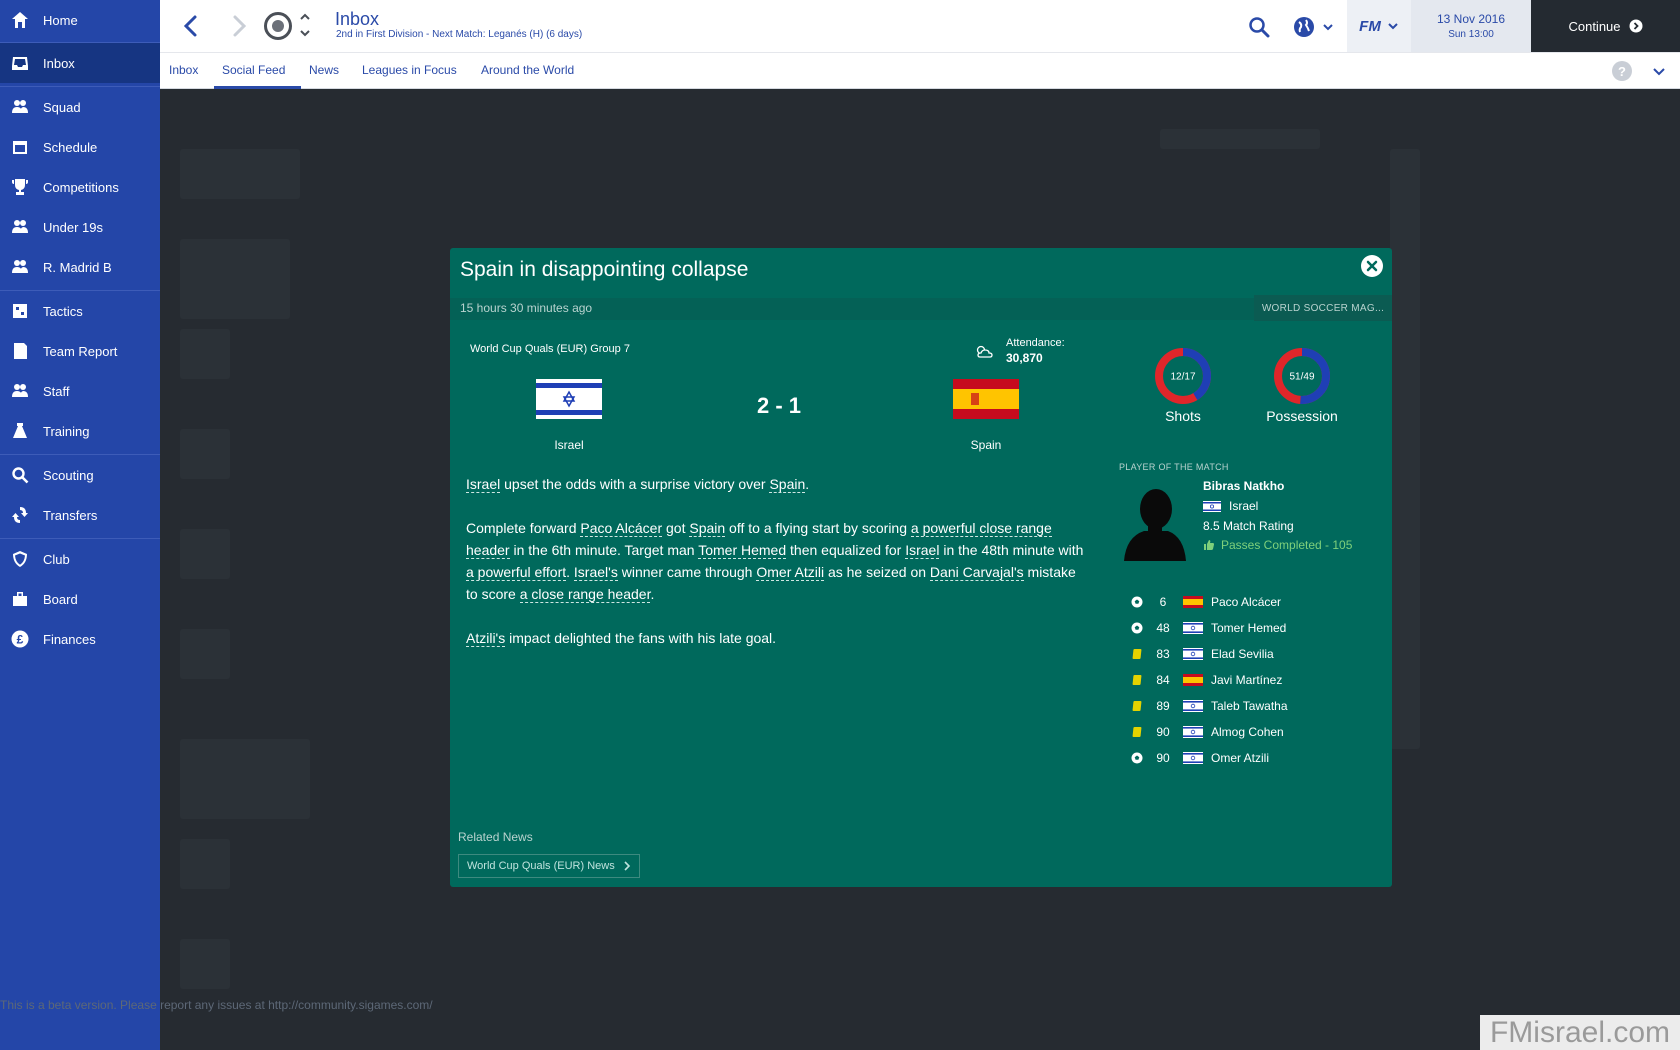  I want to click on article-link: Dani Carvajal's, so click(976, 572).